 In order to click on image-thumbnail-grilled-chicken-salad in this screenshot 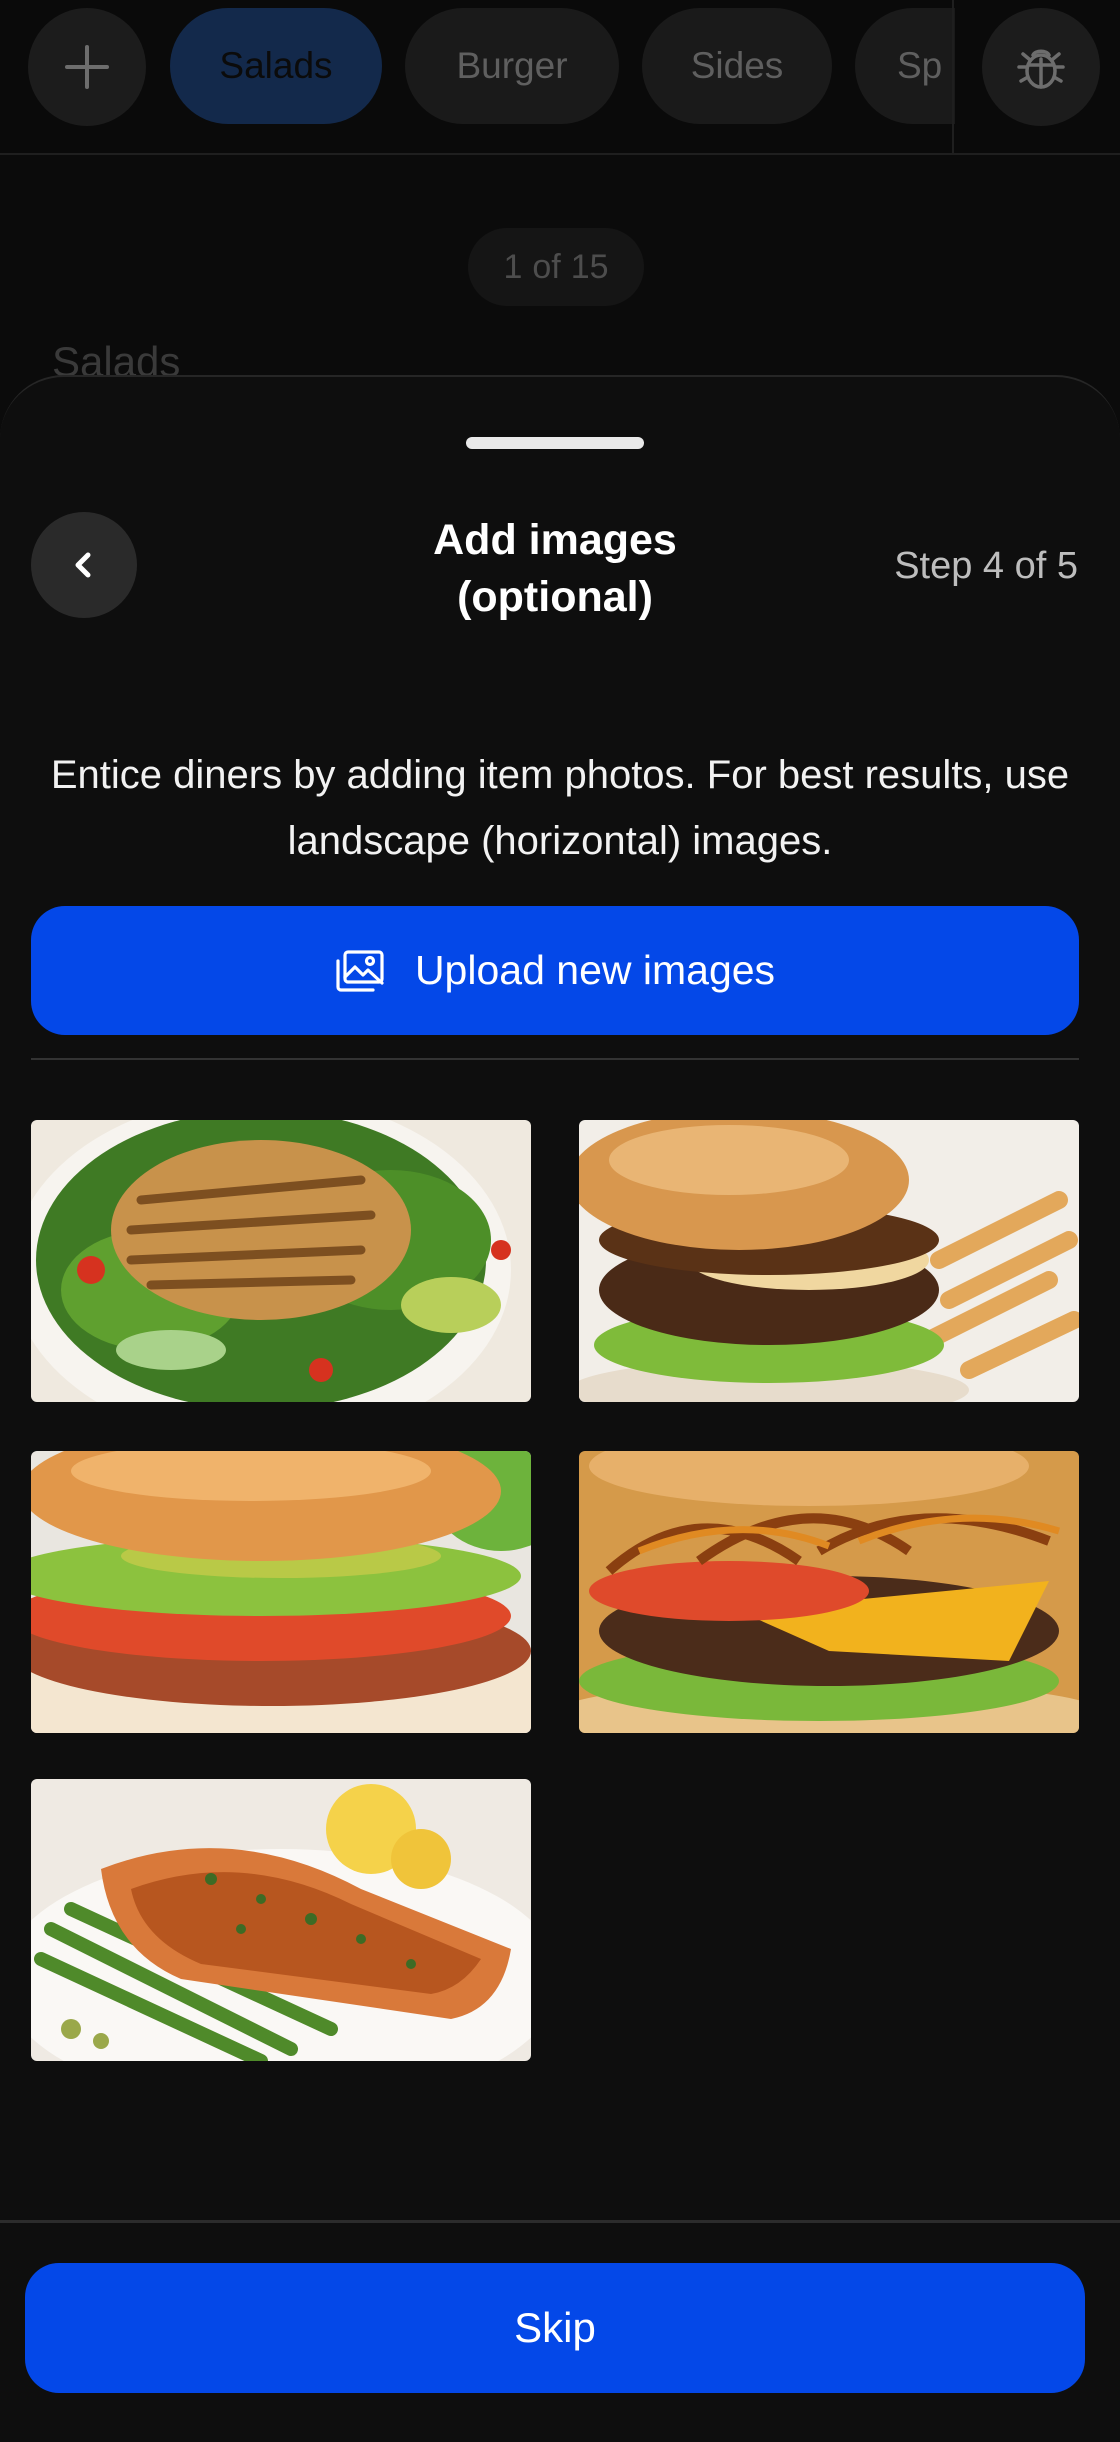, I will do `click(281, 1261)`.